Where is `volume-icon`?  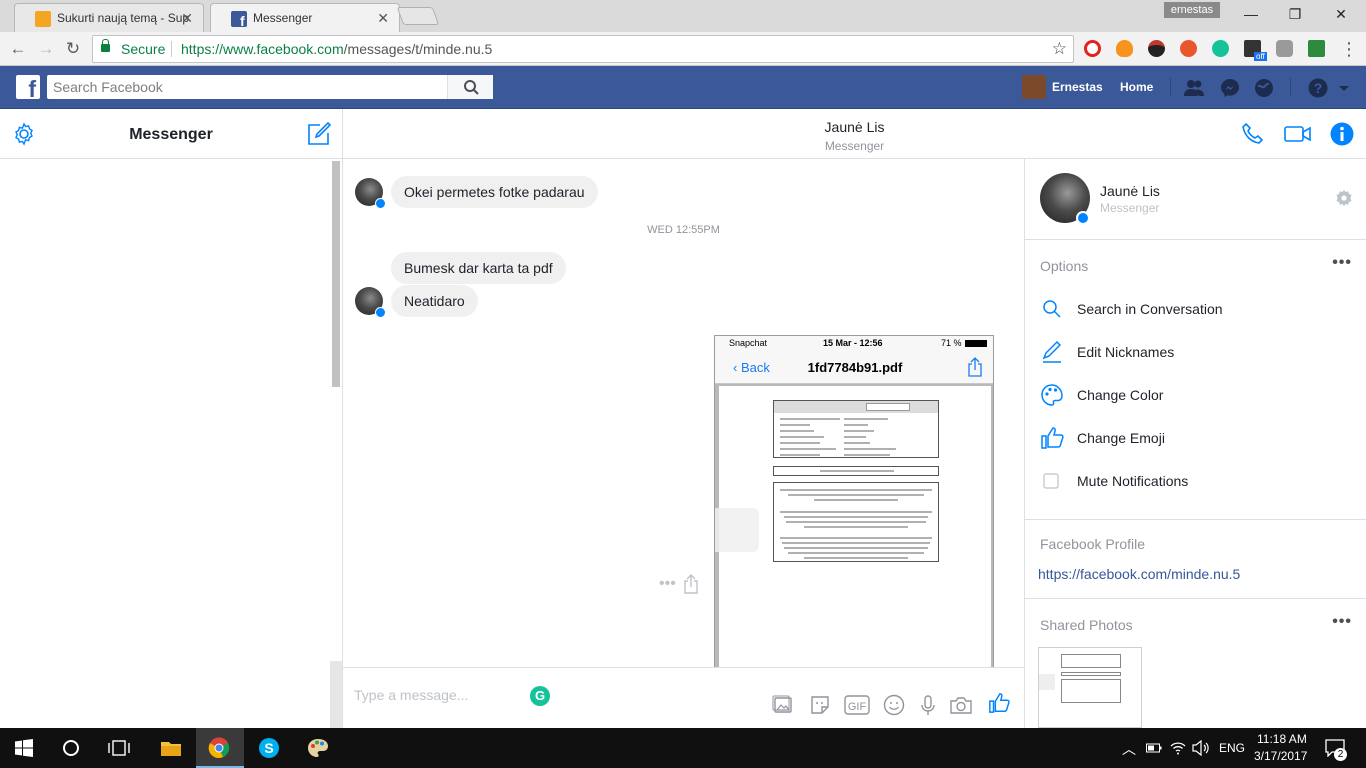
volume-icon is located at coordinates (1201, 748).